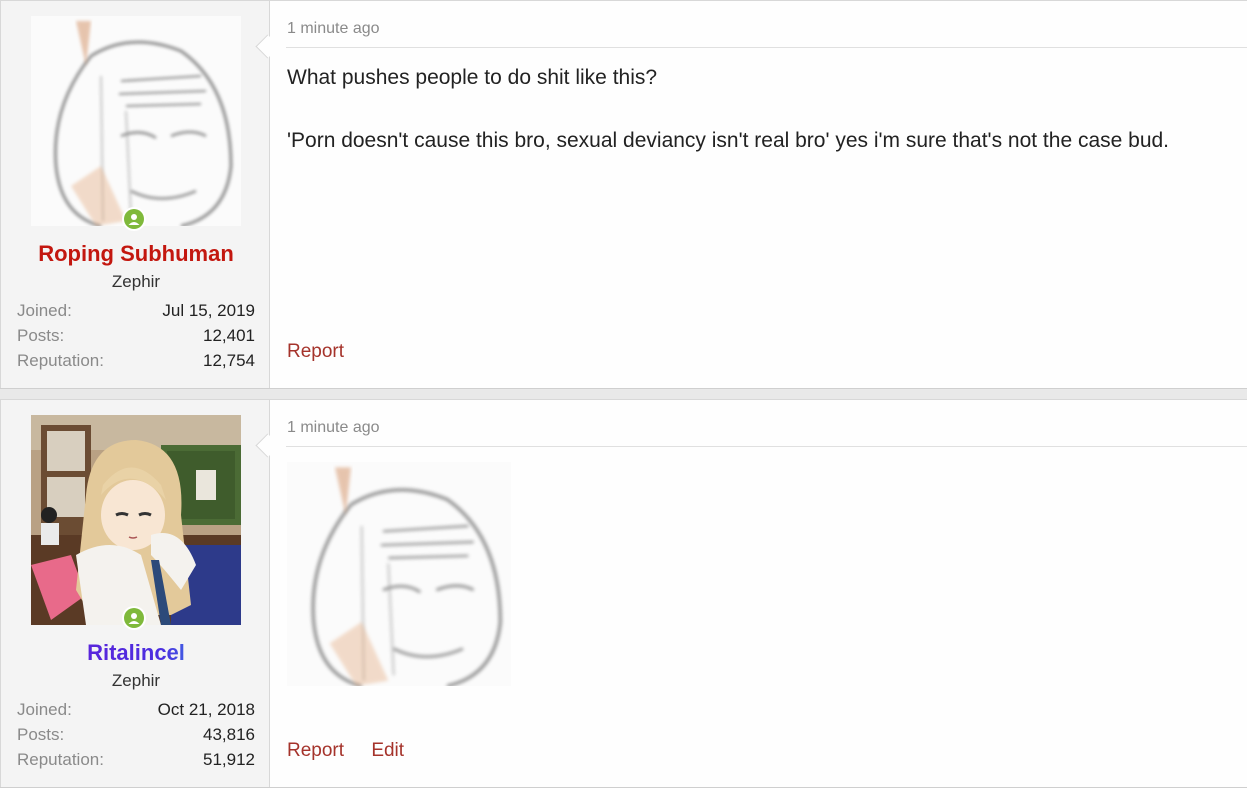  Describe the element at coordinates (136, 761) in the screenshot. I see `stat-reputation: Reputation: 51,912` at that location.